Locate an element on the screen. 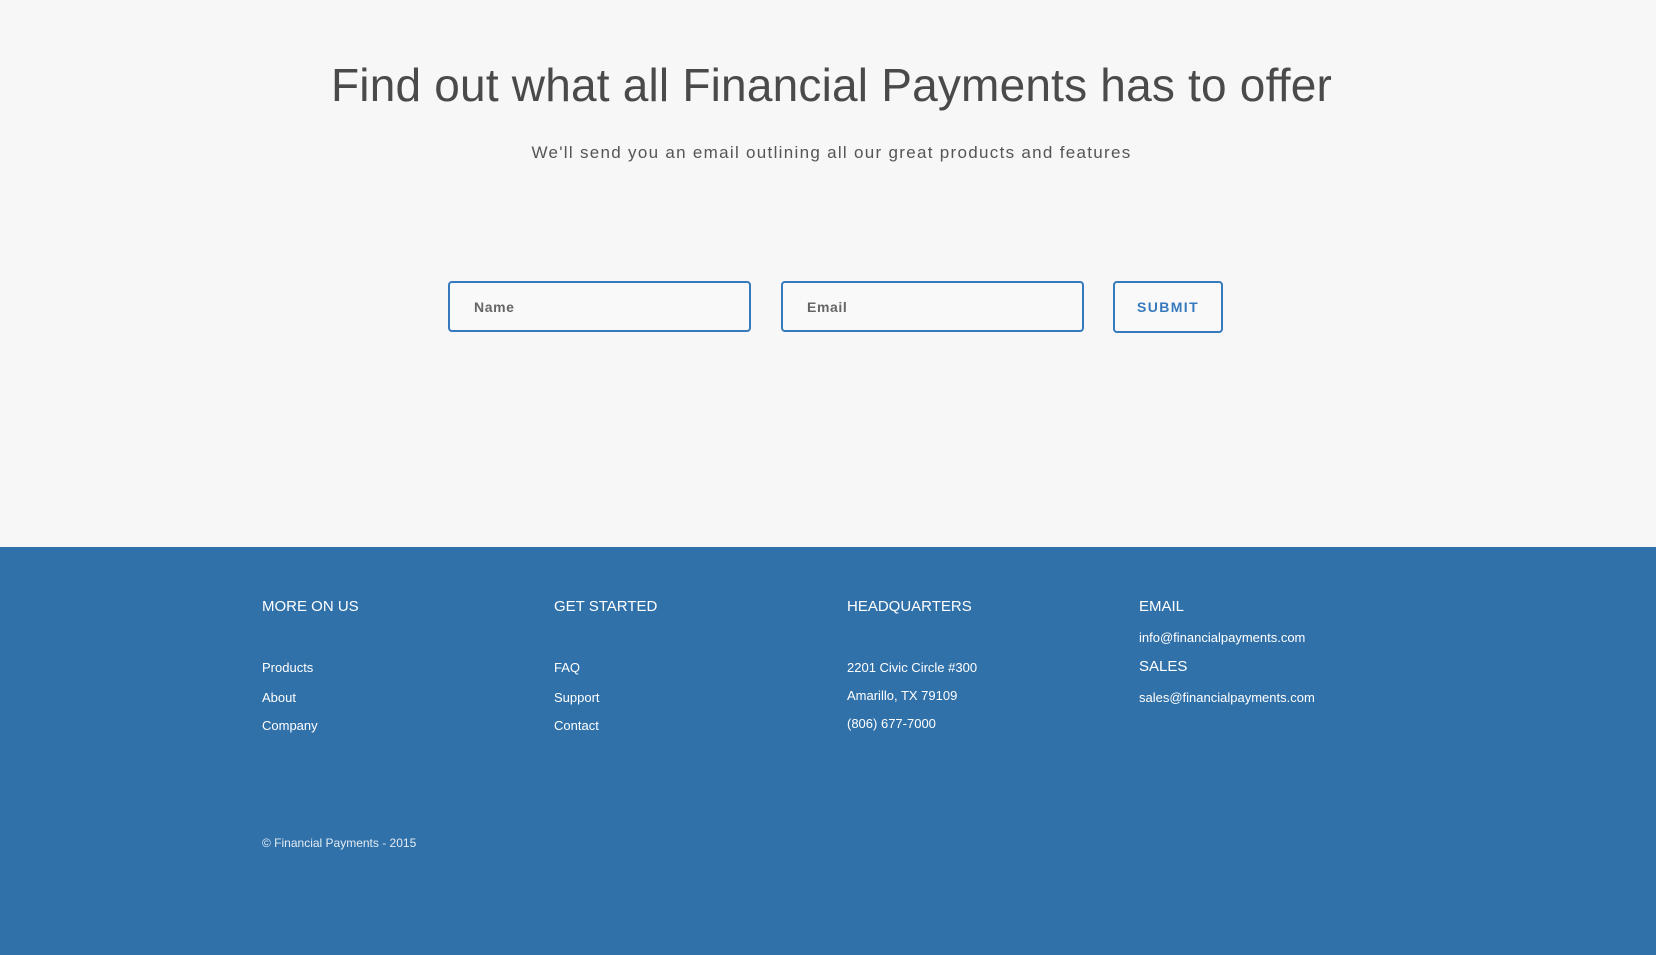 This screenshot has width=1656, height=955. address-line-street: 2201 Civic Circle #300 is located at coordinates (912, 667).